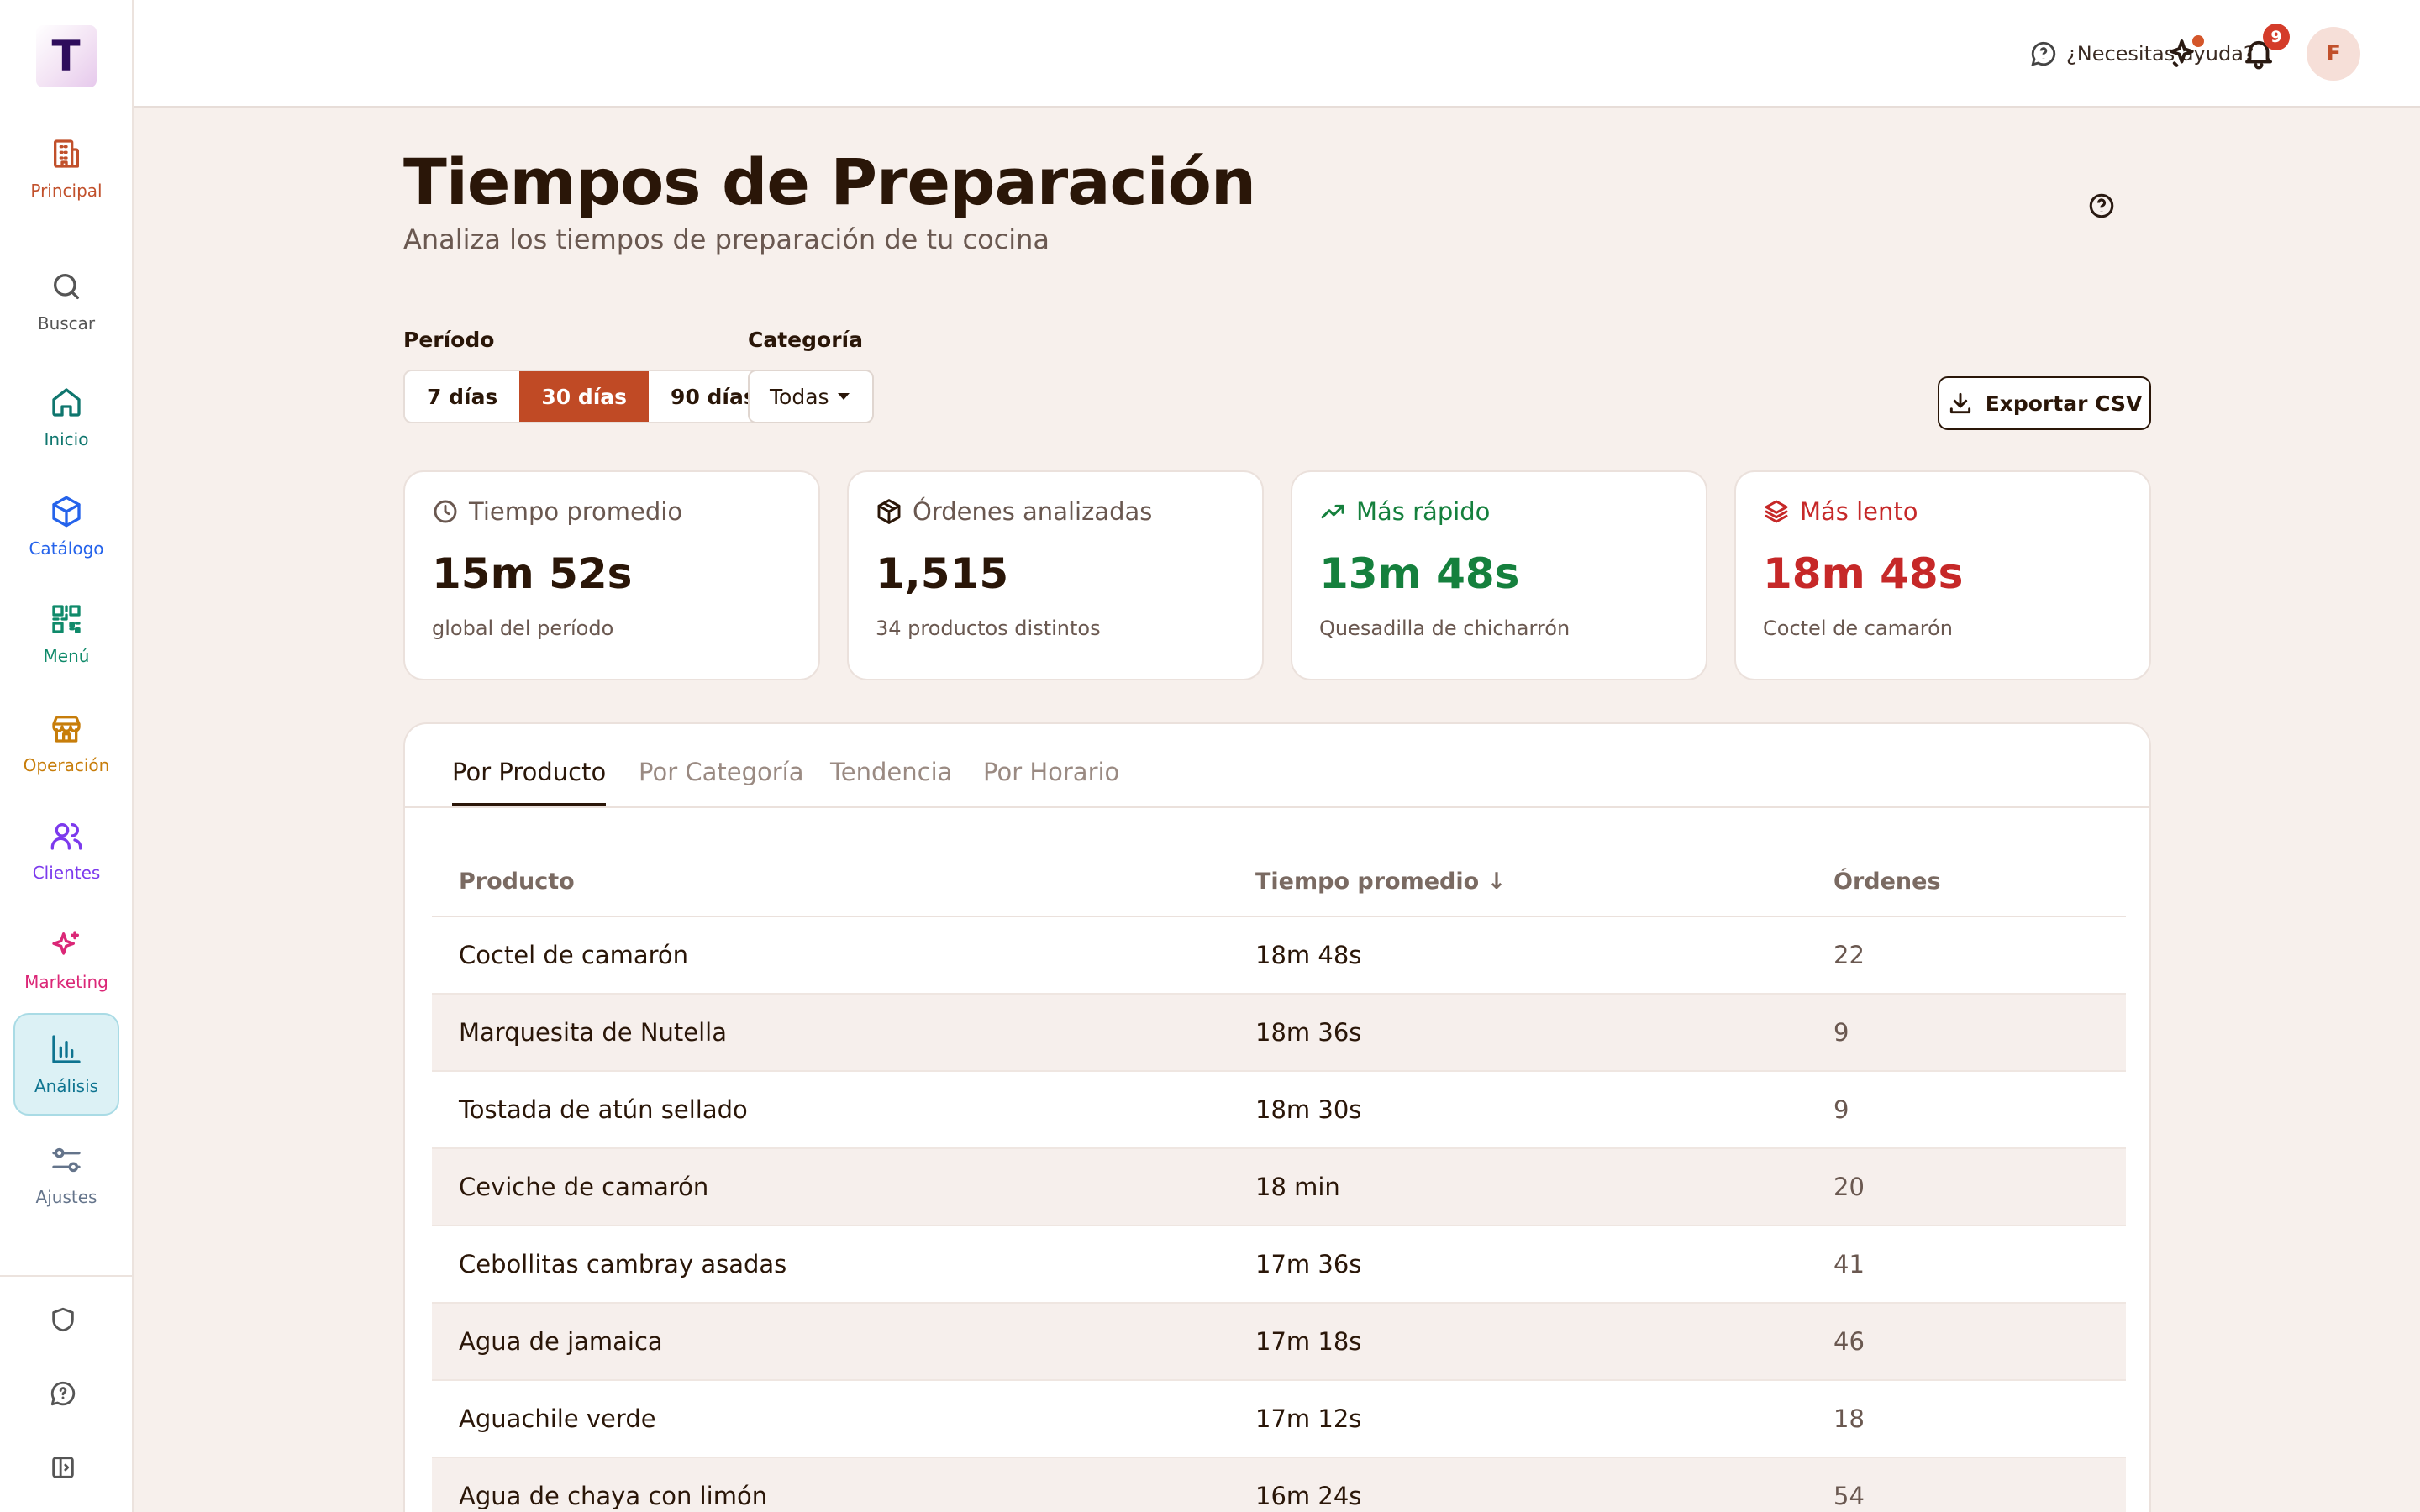 Image resolution: width=2420 pixels, height=1512 pixels. What do you see at coordinates (66, 169) in the screenshot?
I see `sidebar-item-principal: Principal` at bounding box center [66, 169].